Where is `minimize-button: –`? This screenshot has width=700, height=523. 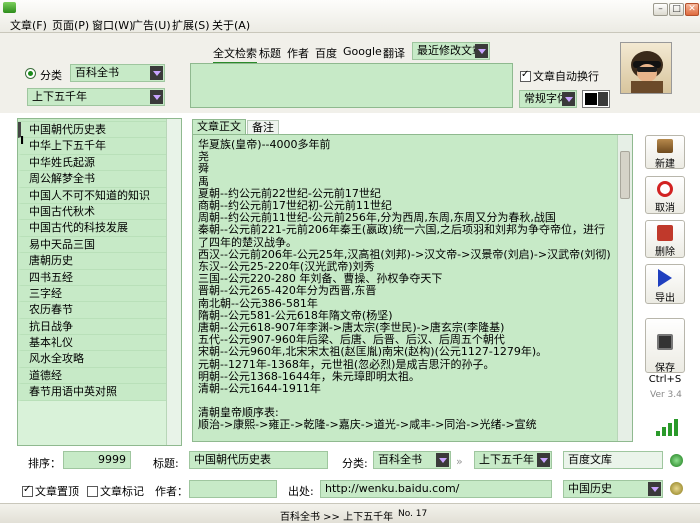
minimize-button: – is located at coordinates (660, 9).